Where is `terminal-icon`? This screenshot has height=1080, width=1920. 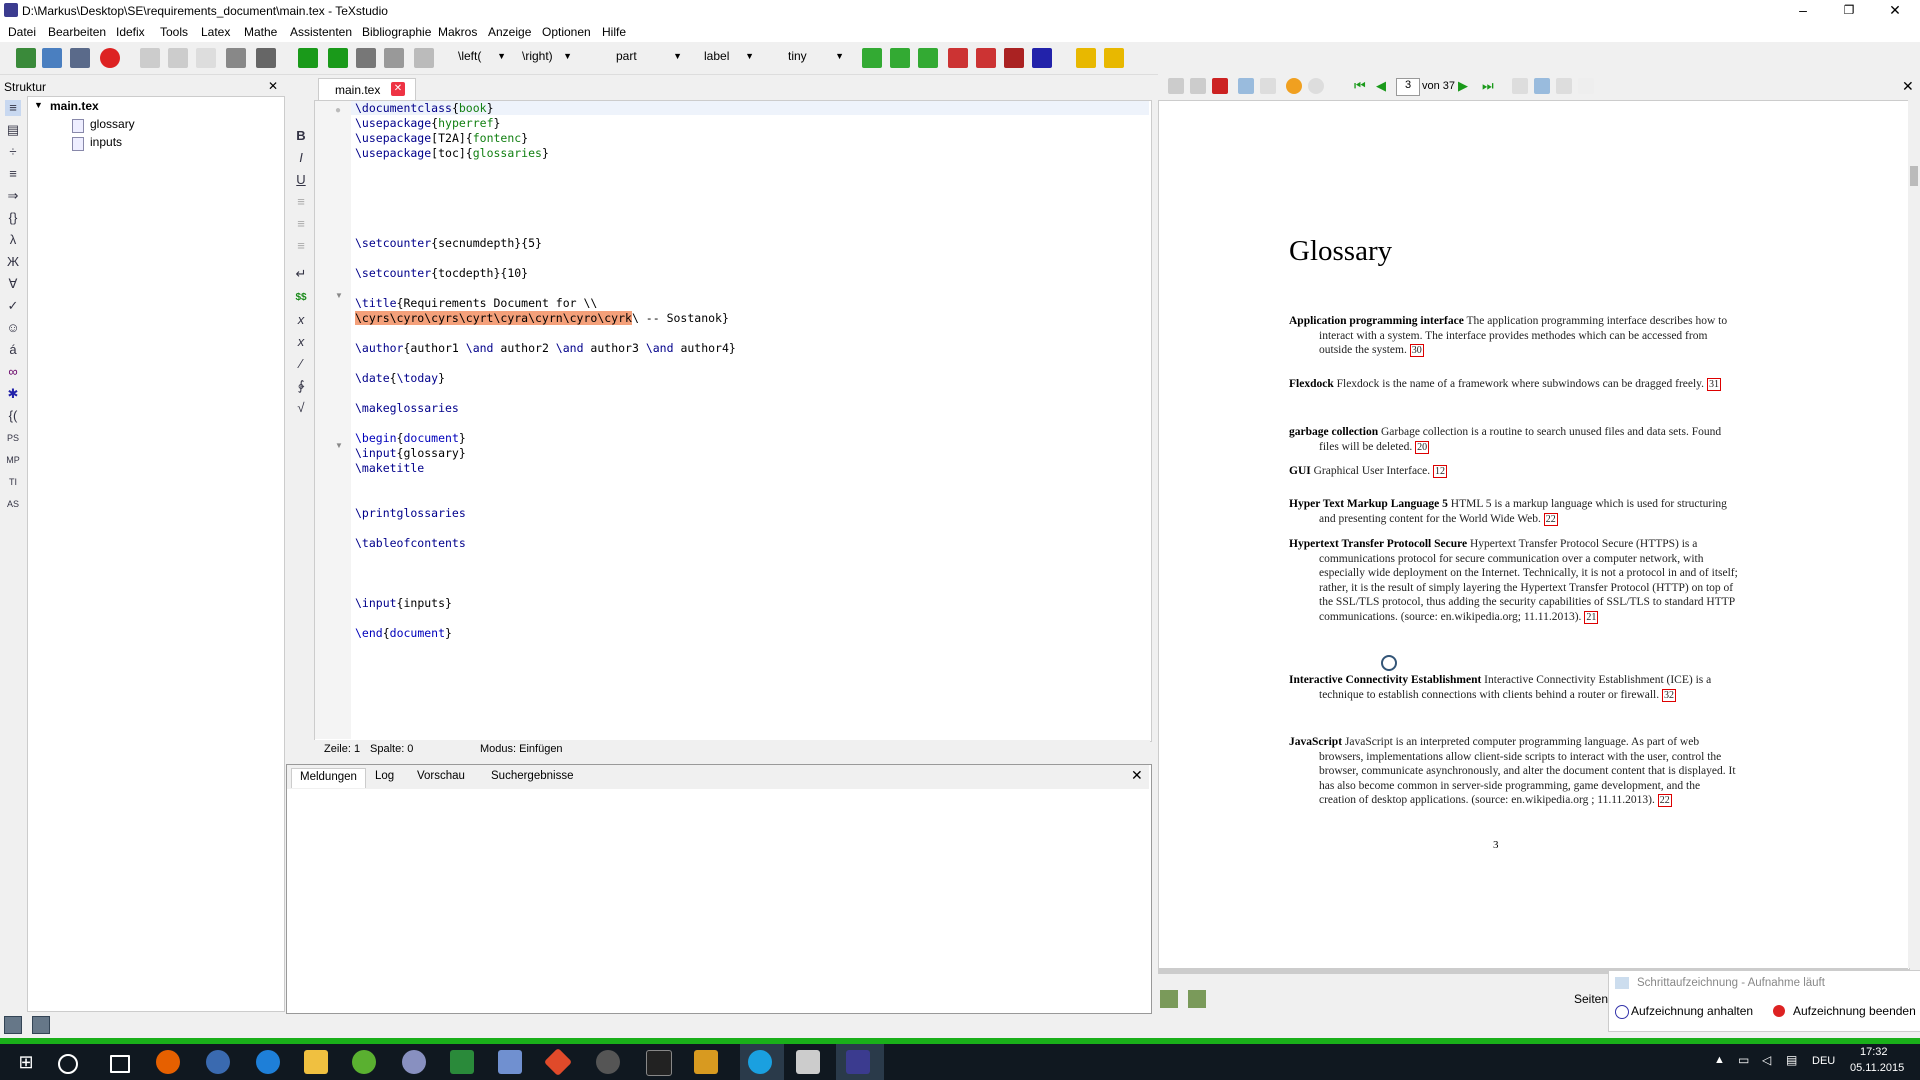 terminal-icon is located at coordinates (659, 1063).